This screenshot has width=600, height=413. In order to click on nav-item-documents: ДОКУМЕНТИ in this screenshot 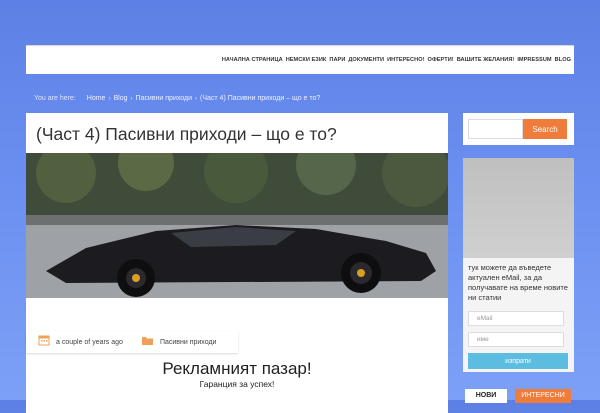, I will do `click(366, 60)`.